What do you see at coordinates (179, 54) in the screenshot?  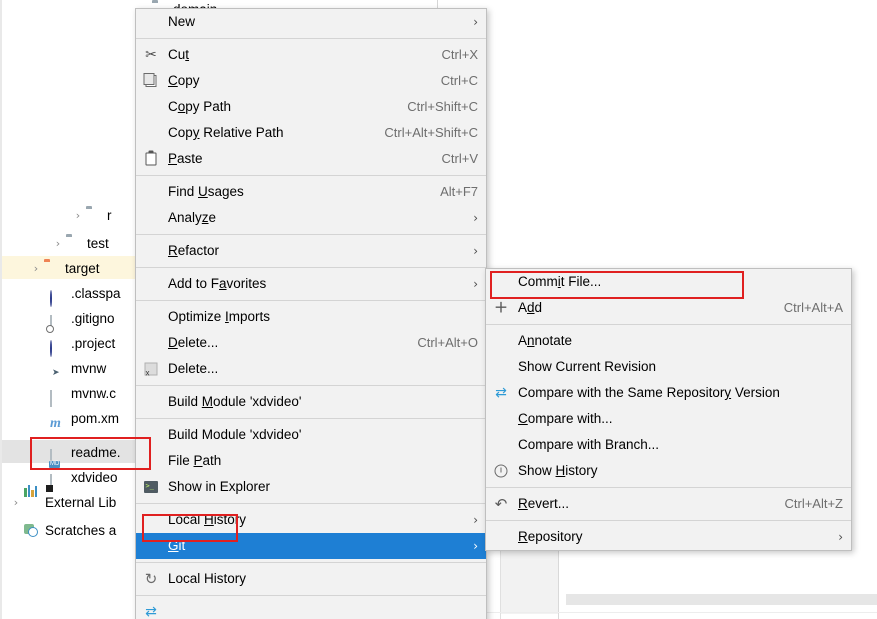 I see `menu-item-label: Cut` at bounding box center [179, 54].